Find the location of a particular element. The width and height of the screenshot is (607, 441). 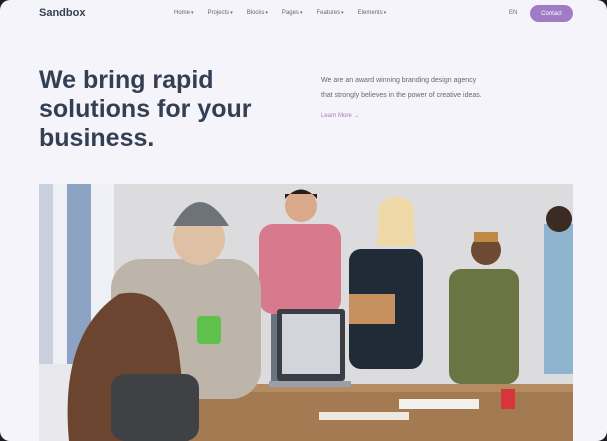

learn-more-link: Learn More → is located at coordinates (340, 116).